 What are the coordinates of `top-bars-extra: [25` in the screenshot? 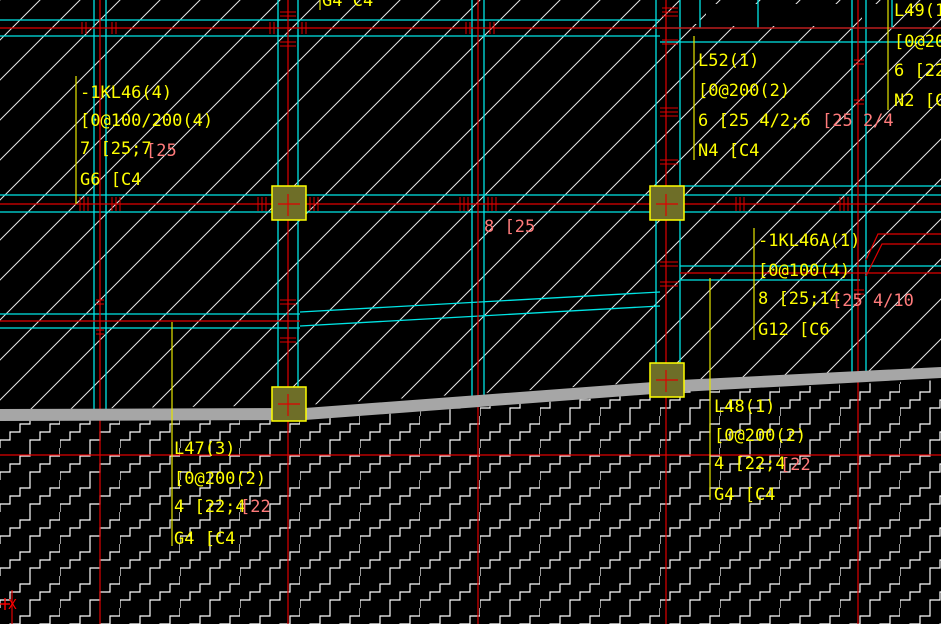 It's located at (161, 151).